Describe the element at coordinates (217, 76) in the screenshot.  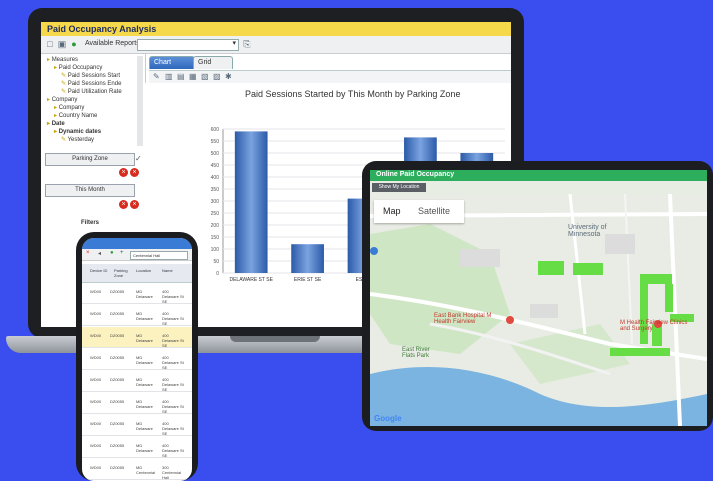
I see `export-icon: ▨` at that location.